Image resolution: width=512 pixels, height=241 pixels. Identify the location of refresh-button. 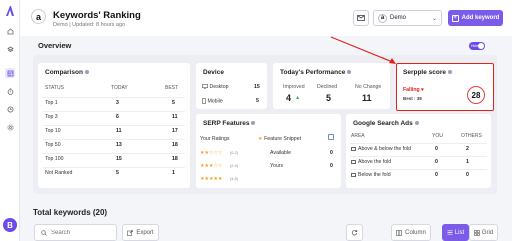
(354, 232).